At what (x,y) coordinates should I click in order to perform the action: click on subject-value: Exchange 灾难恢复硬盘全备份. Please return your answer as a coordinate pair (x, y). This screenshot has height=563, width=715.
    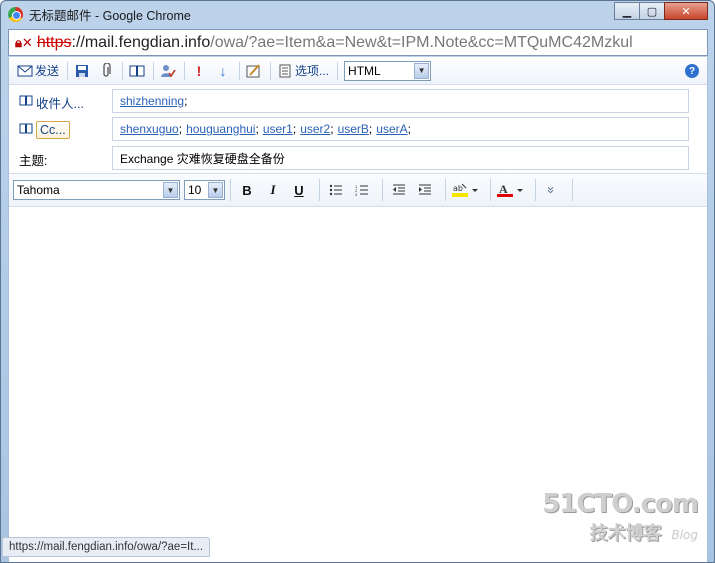
    Looking at the image, I should click on (202, 158).